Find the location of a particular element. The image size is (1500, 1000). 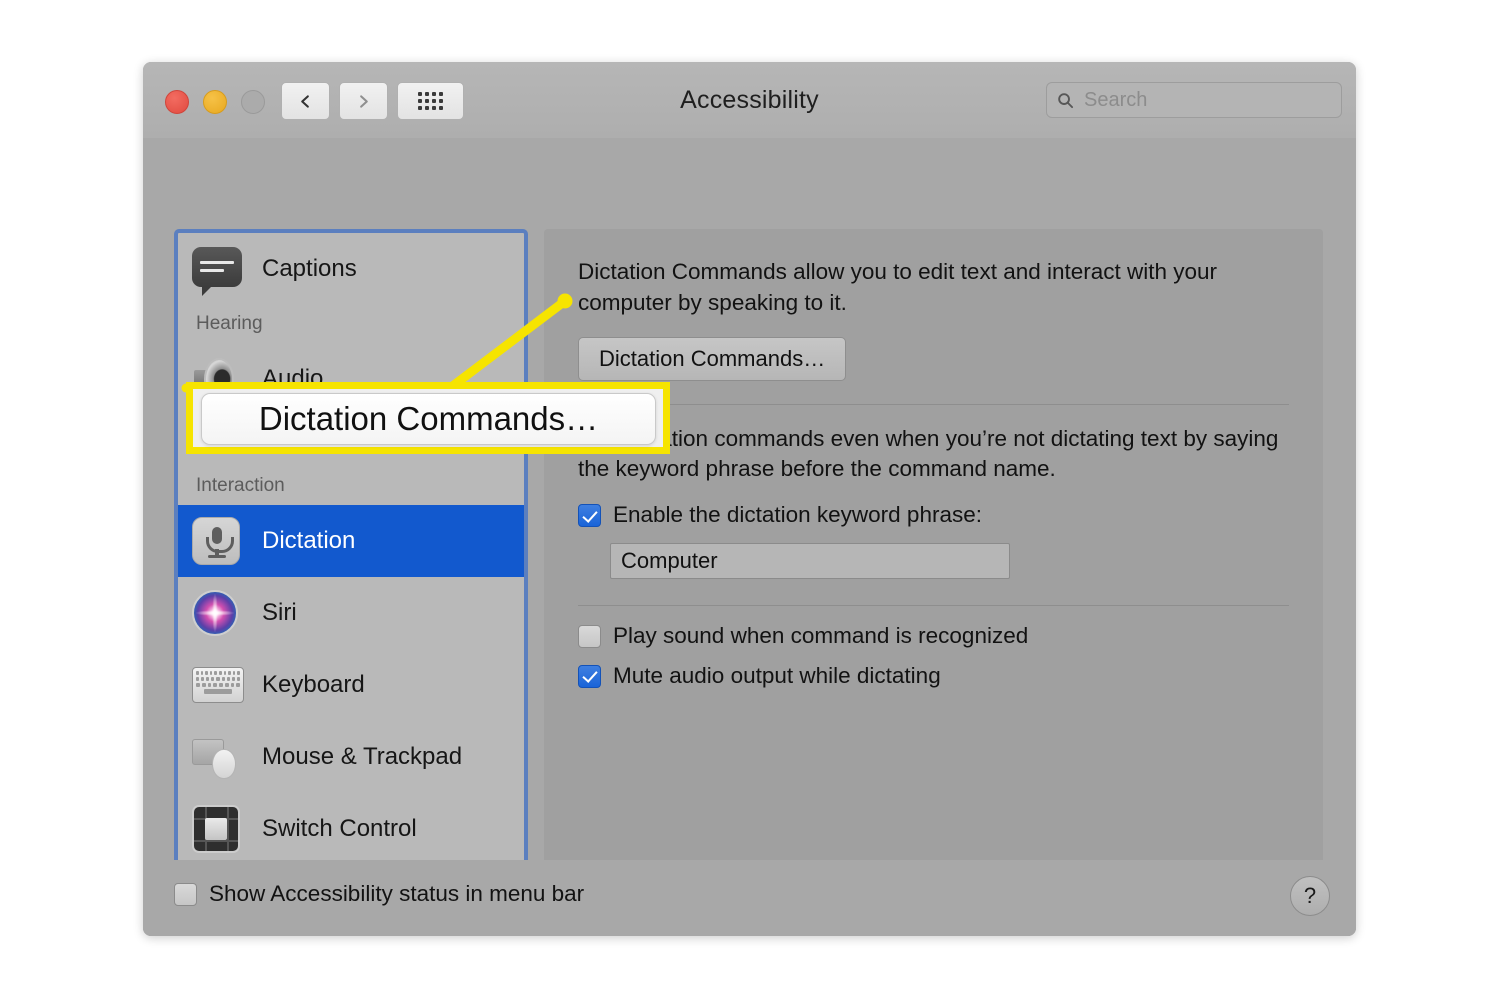

keyword-phrase-input: Computer is located at coordinates (810, 561).